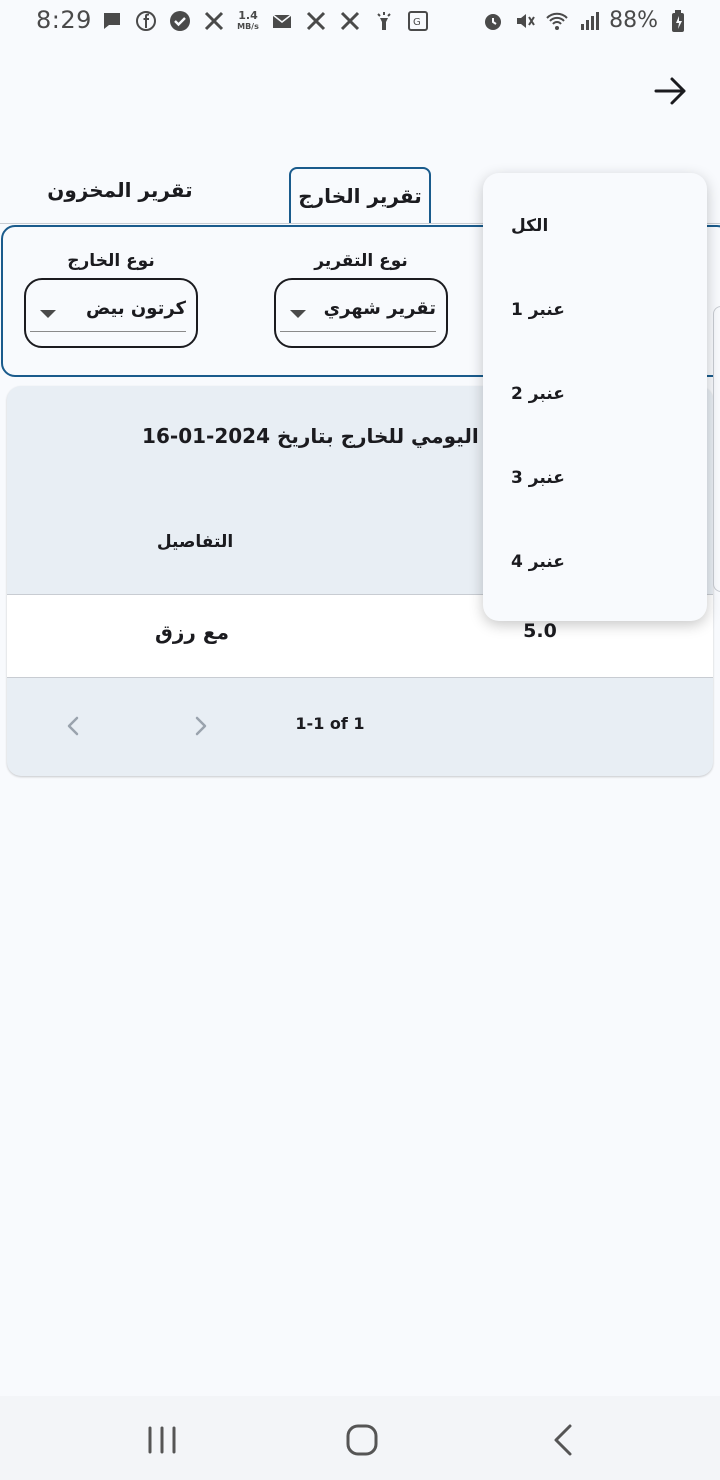 This screenshot has height=1480, width=720. Describe the element at coordinates (716, 449) in the screenshot. I see `hidden-select-edge` at that location.